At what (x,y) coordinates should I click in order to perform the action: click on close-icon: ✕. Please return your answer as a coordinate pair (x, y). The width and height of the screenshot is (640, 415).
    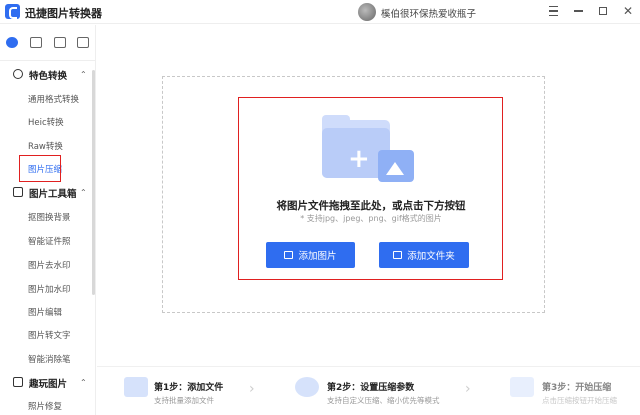
    Looking at the image, I should click on (628, 11).